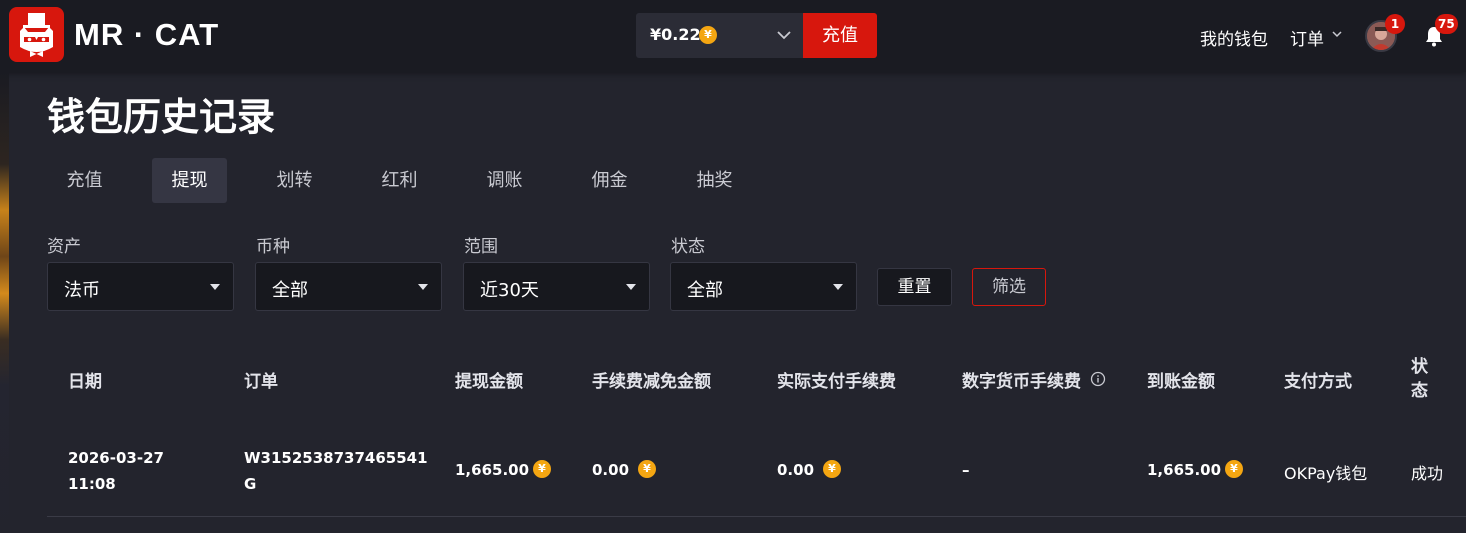 This screenshot has height=533, width=1466. I want to click on avatar-badge: 1, so click(1395, 24).